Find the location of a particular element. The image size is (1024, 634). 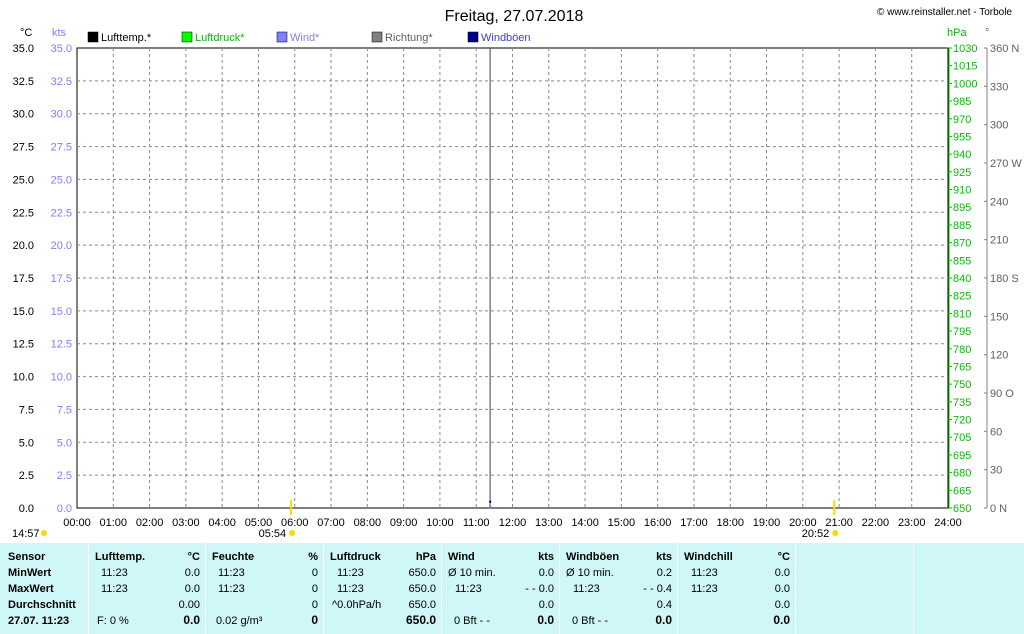

x-tick-label: 07:00 is located at coordinates (331, 523).